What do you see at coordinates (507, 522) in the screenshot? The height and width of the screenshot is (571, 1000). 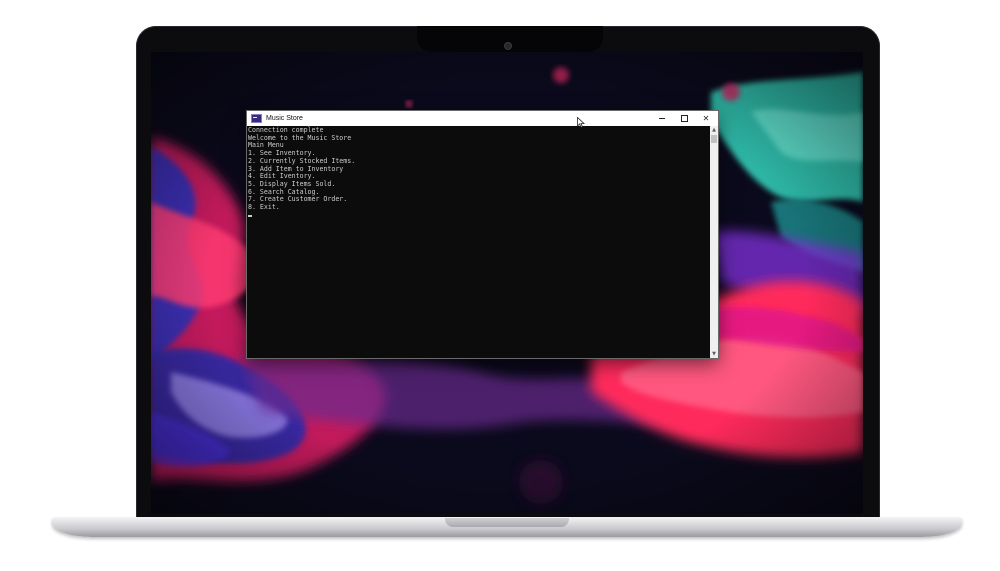 I see `laptop-thumb-notch` at bounding box center [507, 522].